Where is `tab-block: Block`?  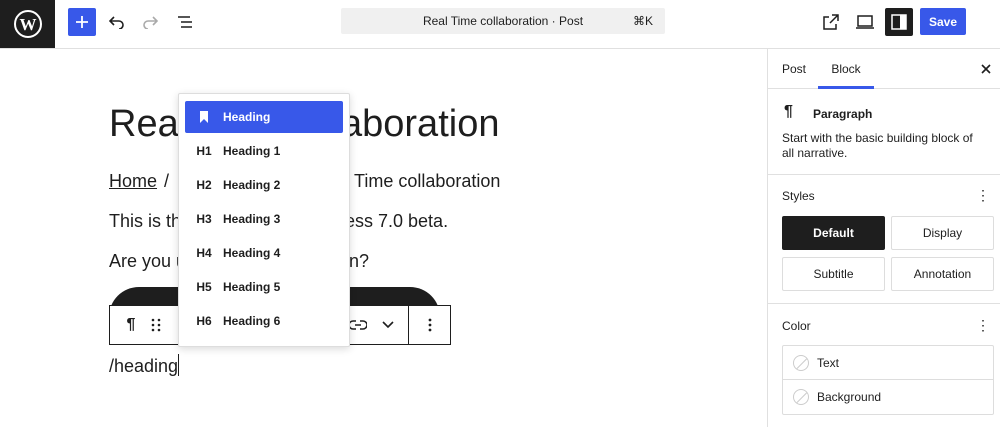
tab-block: Block is located at coordinates (846, 69).